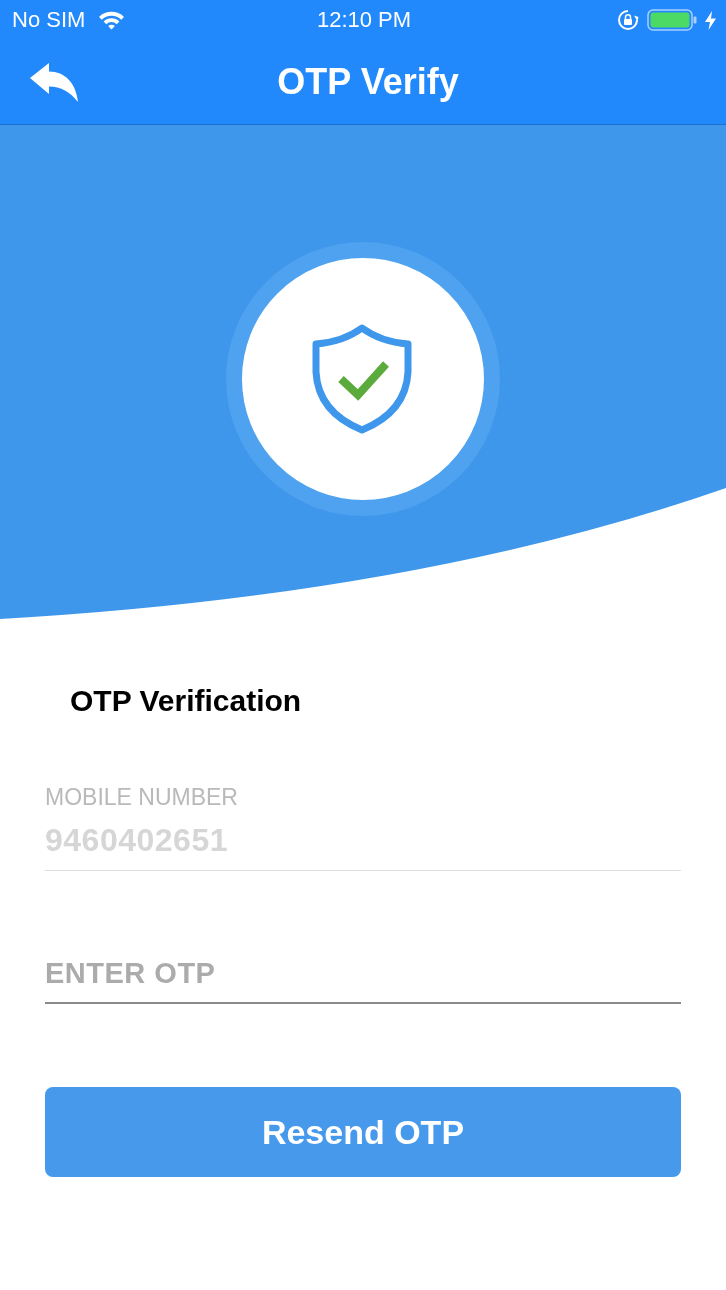 This screenshot has width=726, height=1290. I want to click on rotation-lock-icon, so click(628, 20).